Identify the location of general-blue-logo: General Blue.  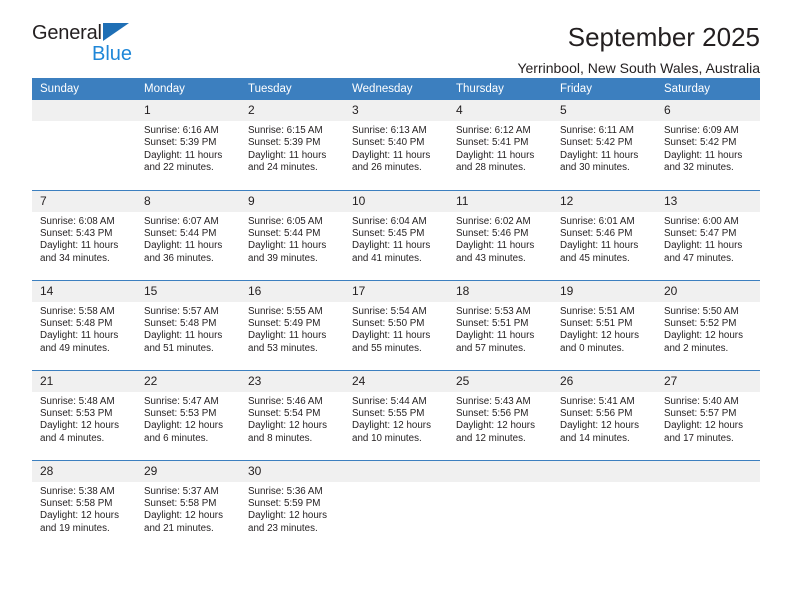
(97, 47).